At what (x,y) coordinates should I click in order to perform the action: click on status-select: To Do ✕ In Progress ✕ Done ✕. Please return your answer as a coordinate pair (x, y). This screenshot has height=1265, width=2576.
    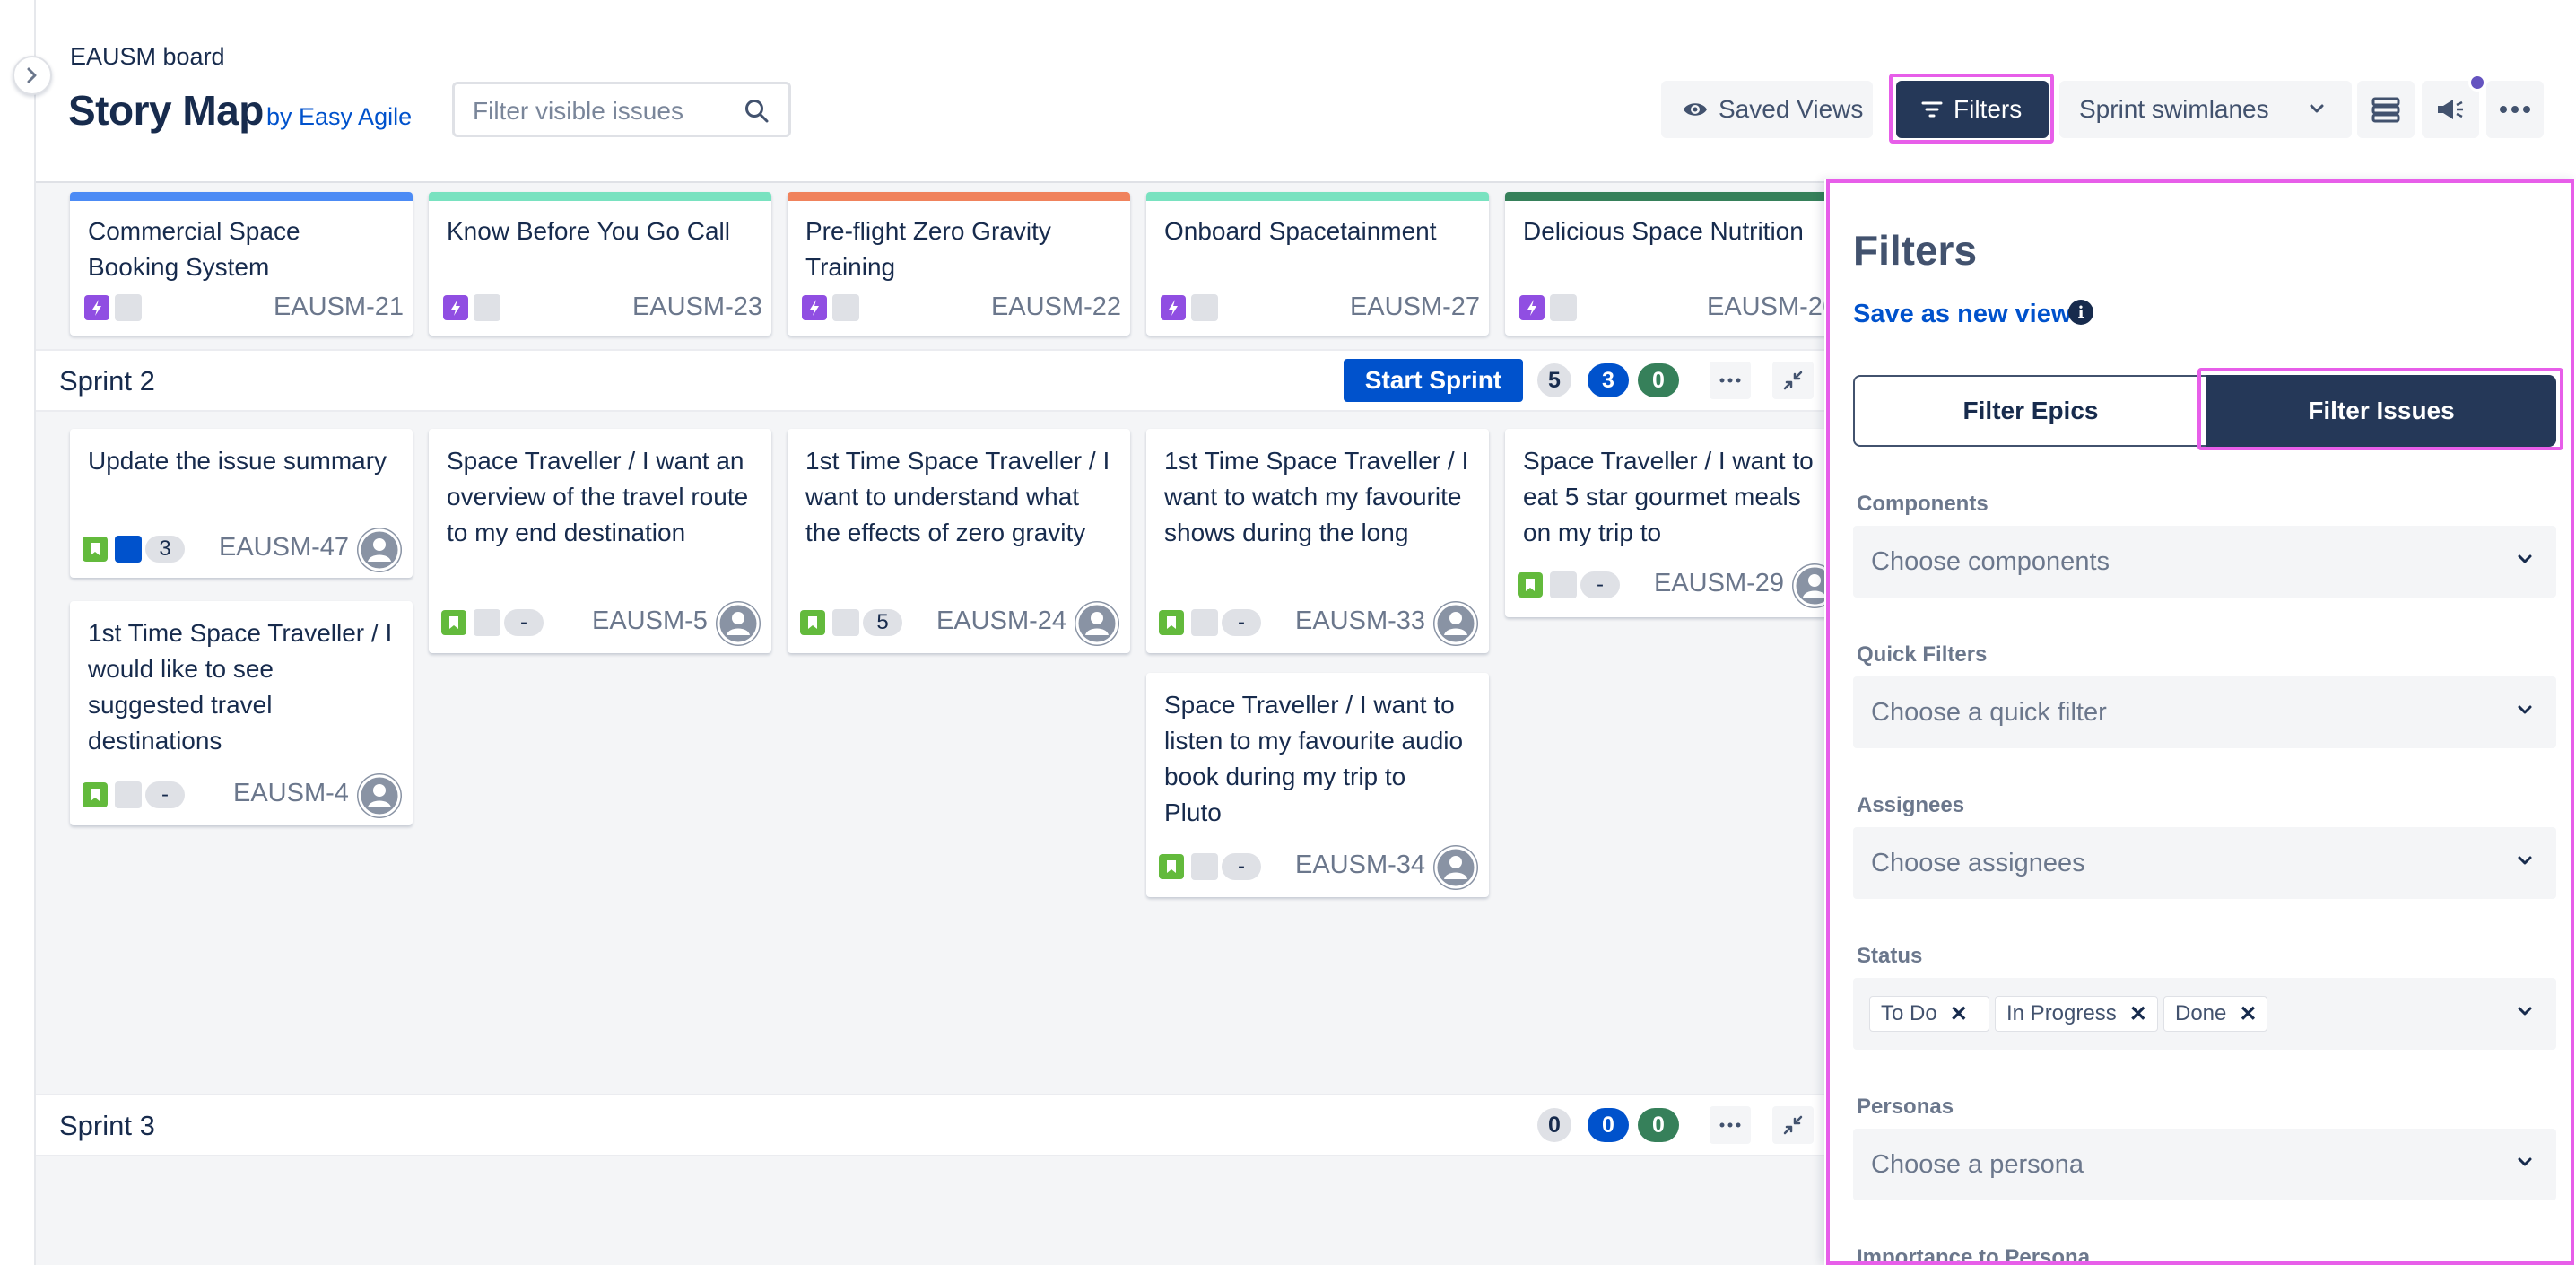
    Looking at the image, I should click on (2204, 1014).